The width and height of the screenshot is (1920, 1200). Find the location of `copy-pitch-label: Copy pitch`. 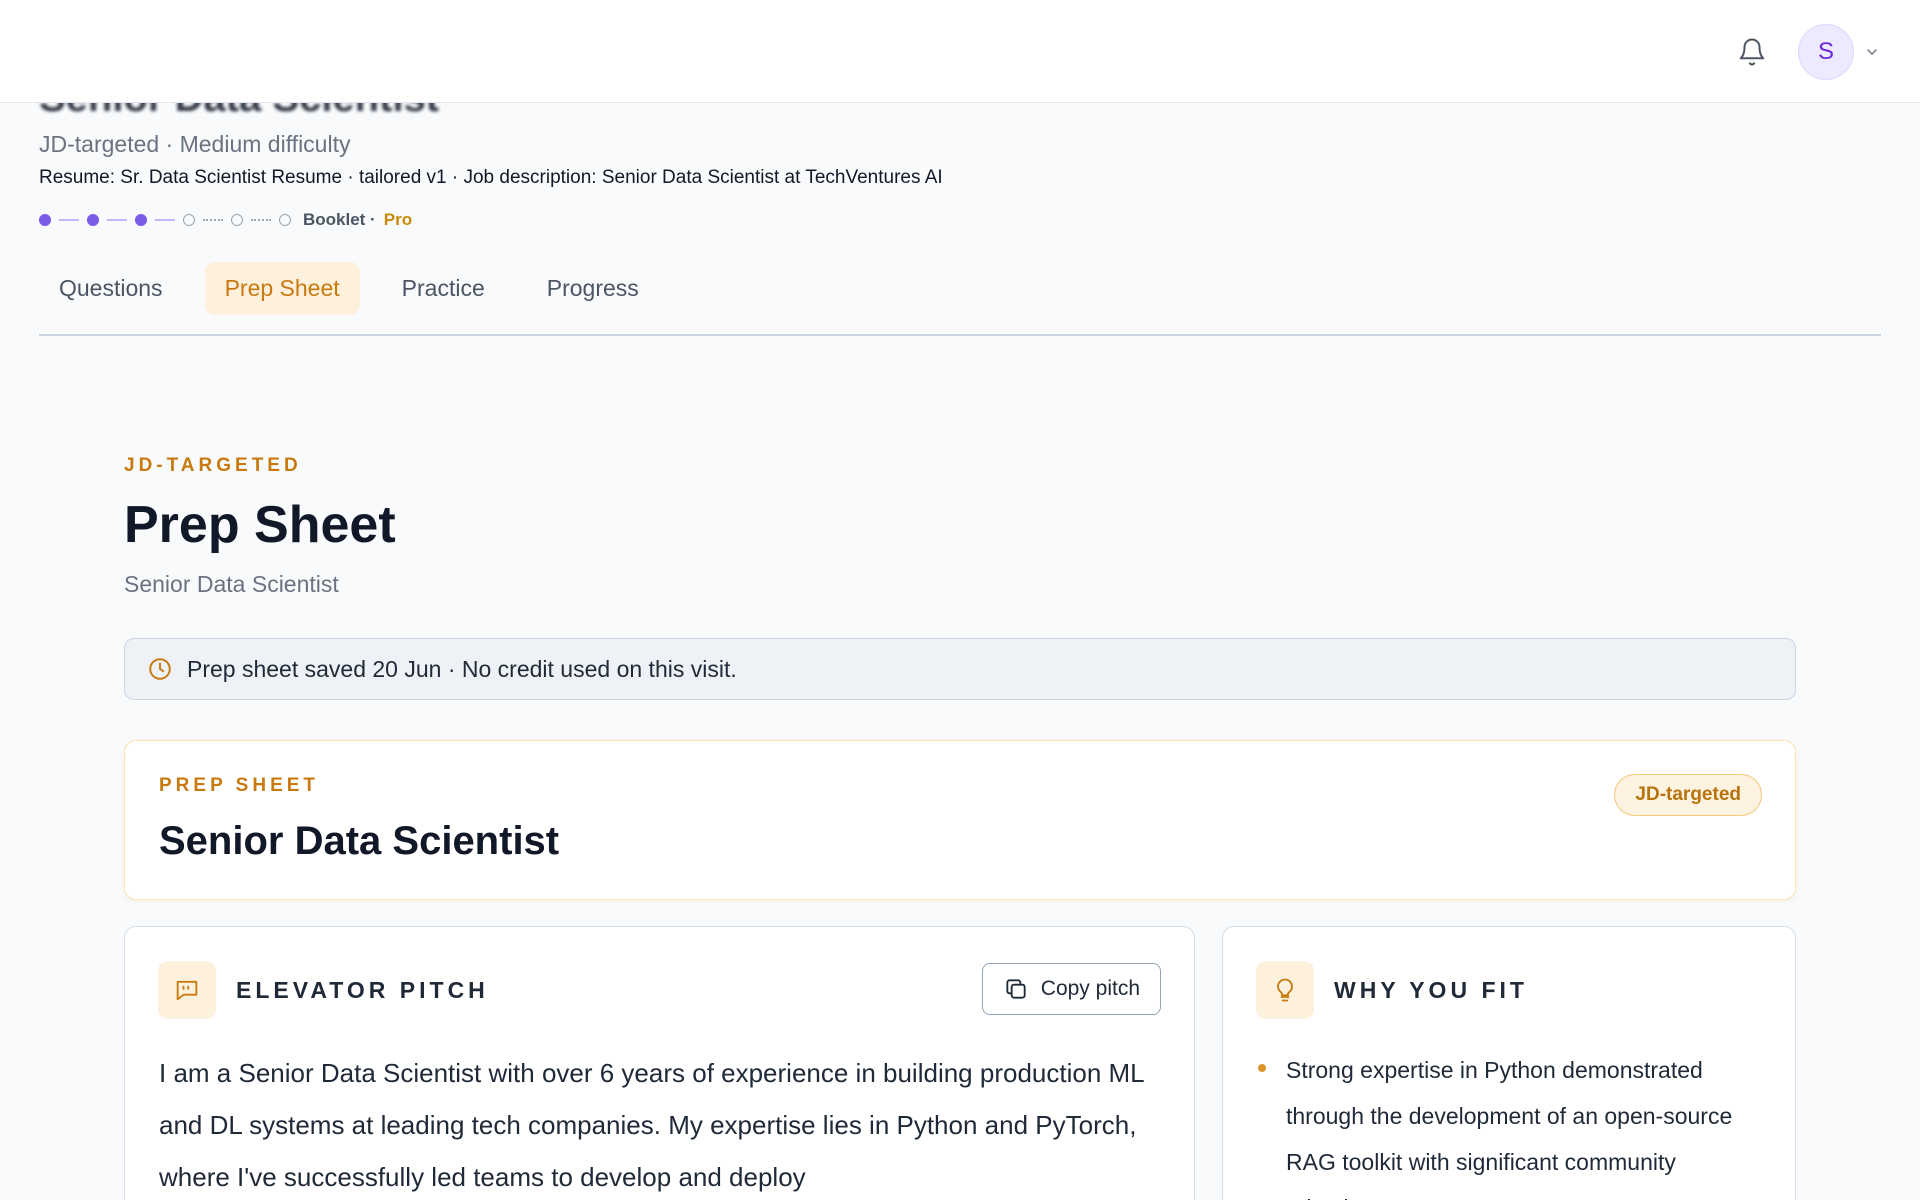

copy-pitch-label: Copy pitch is located at coordinates (1090, 988).